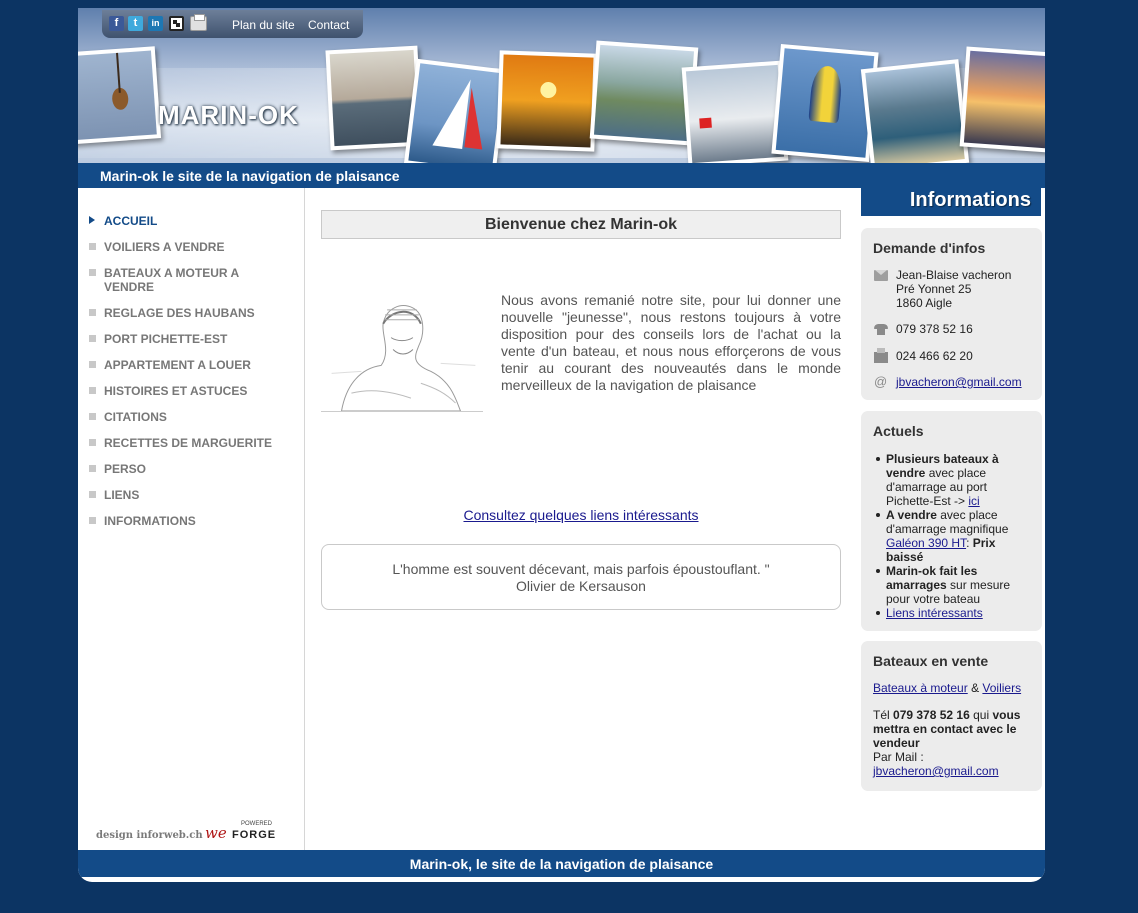  Describe the element at coordinates (186, 521) in the screenshot. I see `nav-item-informations: INFORMATIONS` at that location.